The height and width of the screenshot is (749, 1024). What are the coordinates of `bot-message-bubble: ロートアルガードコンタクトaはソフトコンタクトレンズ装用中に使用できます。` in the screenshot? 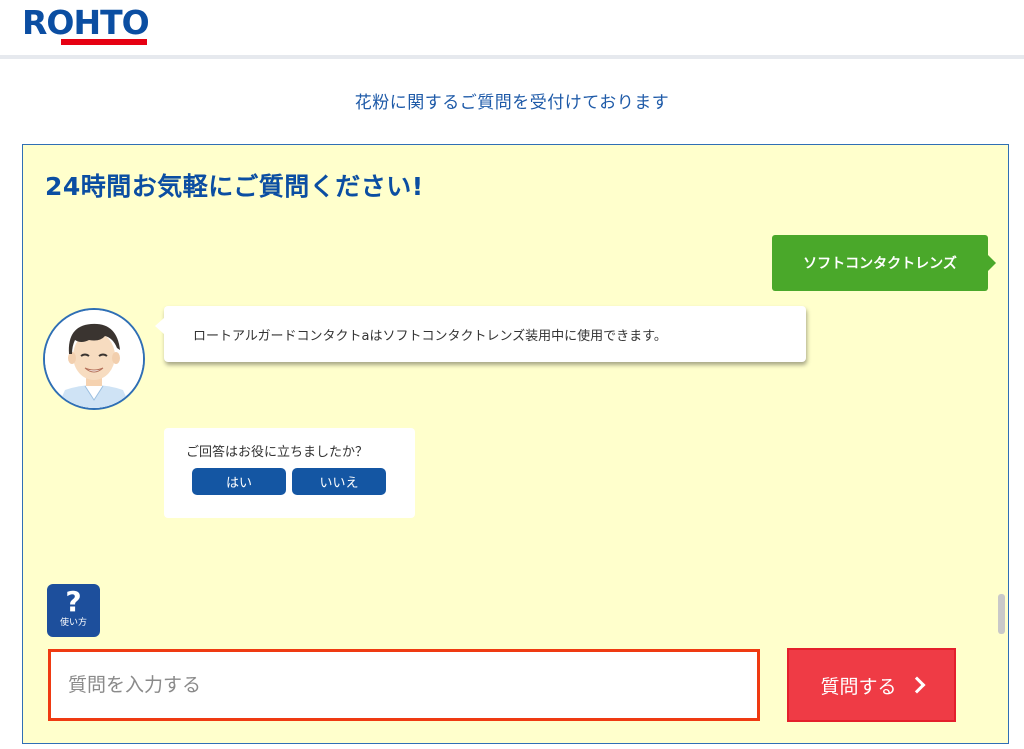 It's located at (480, 334).